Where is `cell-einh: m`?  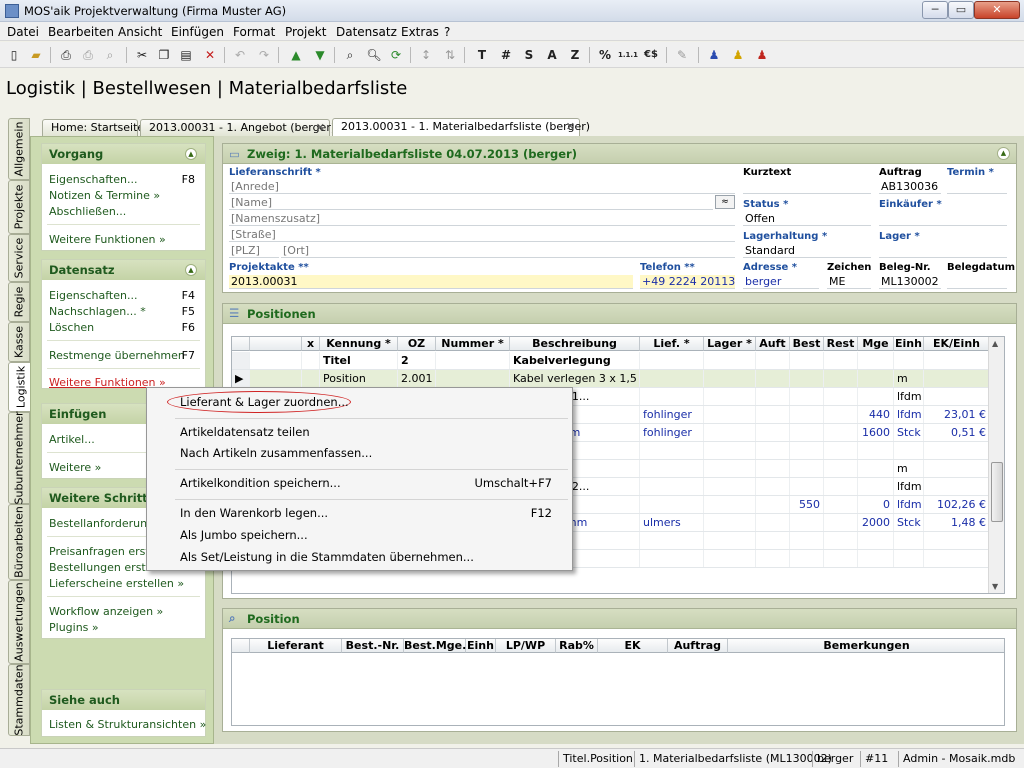
cell-einh: m is located at coordinates (909, 378).